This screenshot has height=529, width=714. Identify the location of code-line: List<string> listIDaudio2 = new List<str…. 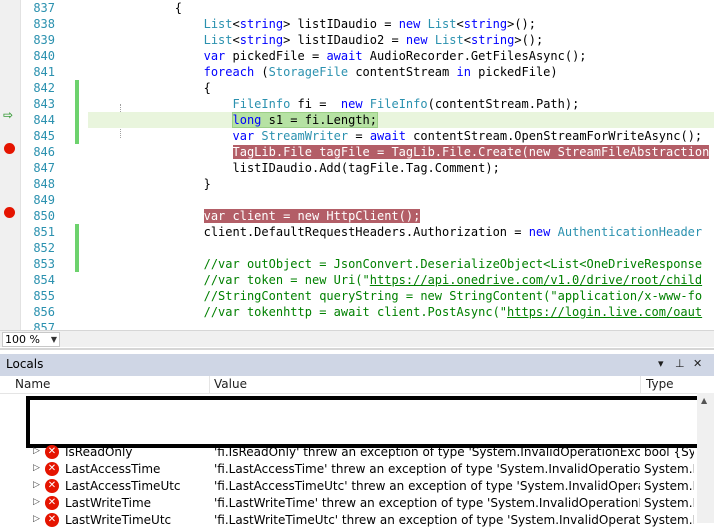
(401, 40).